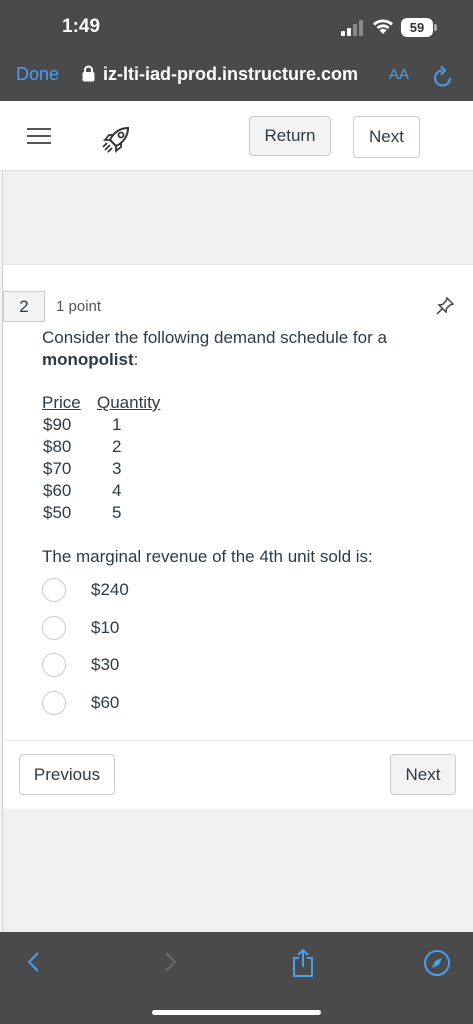 This screenshot has height=1024, width=473. What do you see at coordinates (352, 28) in the screenshot?
I see `cellular-signal-icon` at bounding box center [352, 28].